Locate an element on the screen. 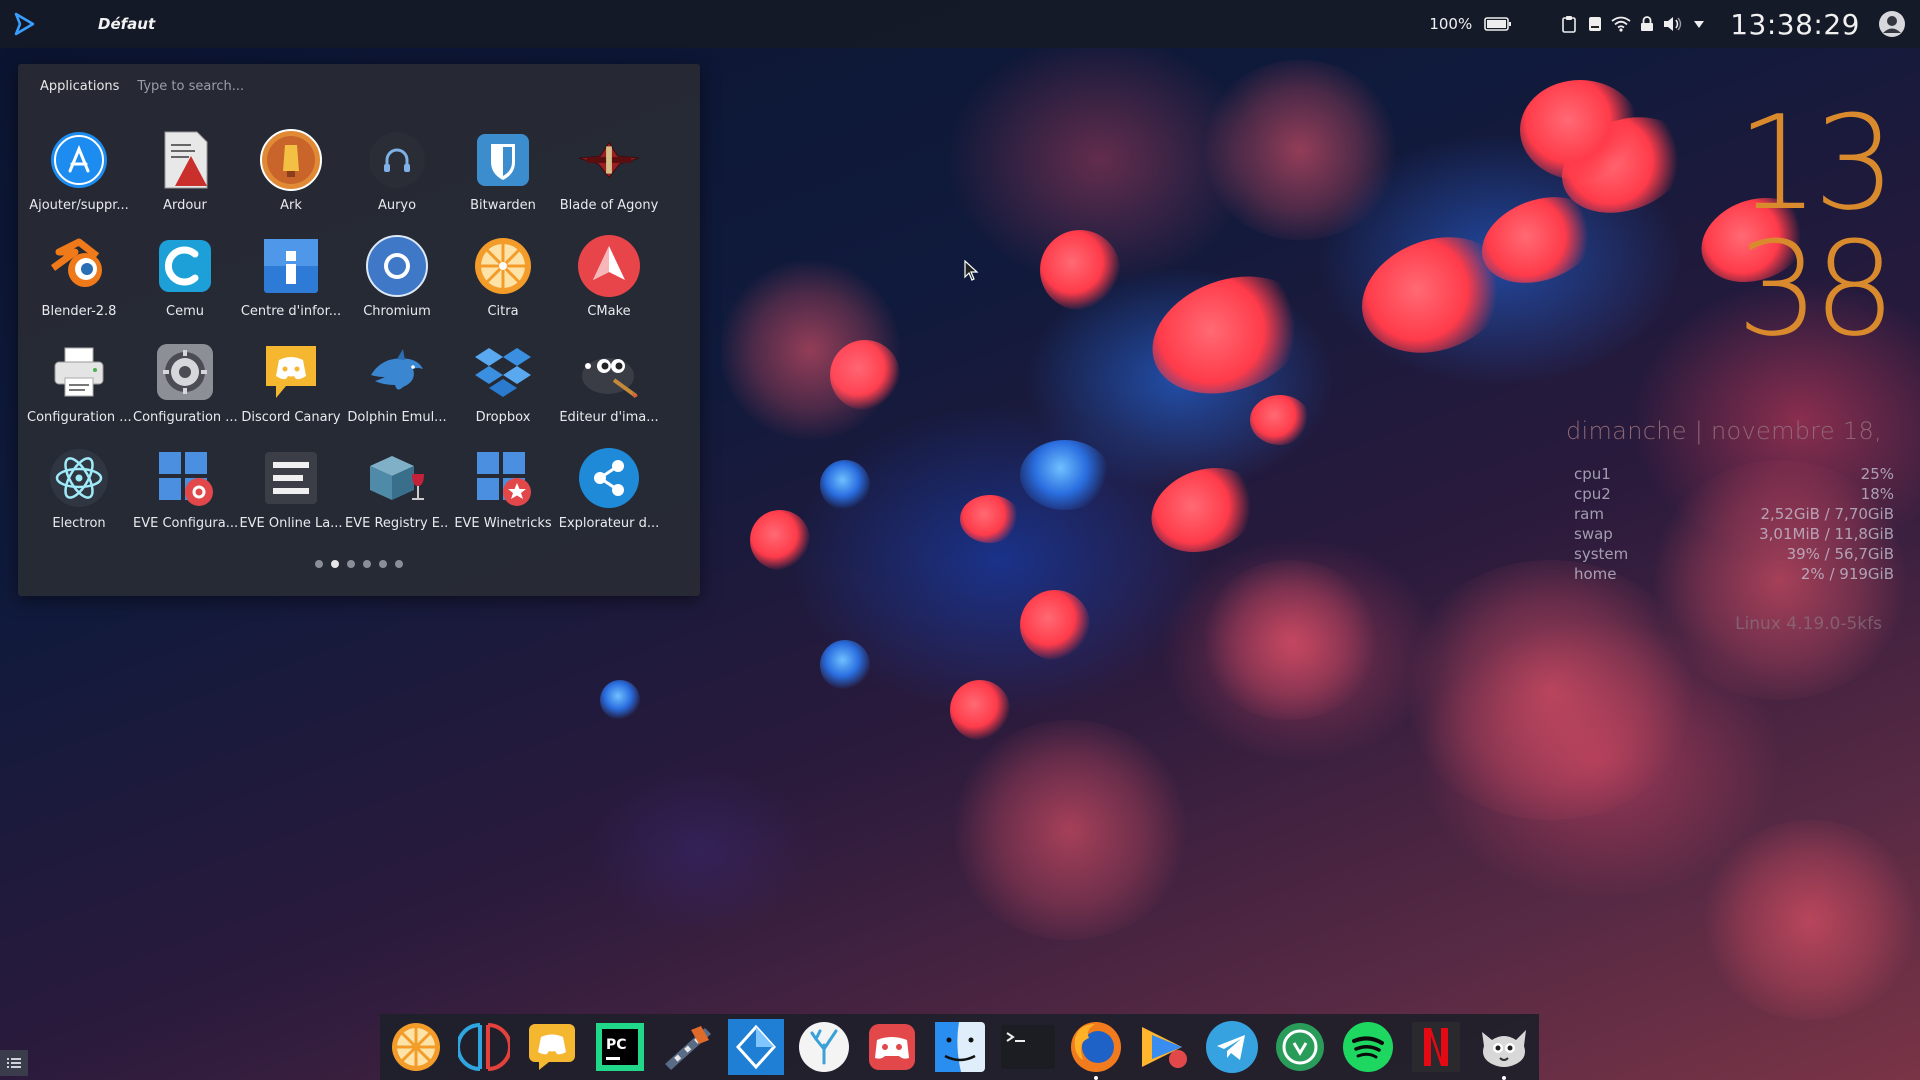 This screenshot has height=1080, width=1920. app-label: Cemu is located at coordinates (185, 311).